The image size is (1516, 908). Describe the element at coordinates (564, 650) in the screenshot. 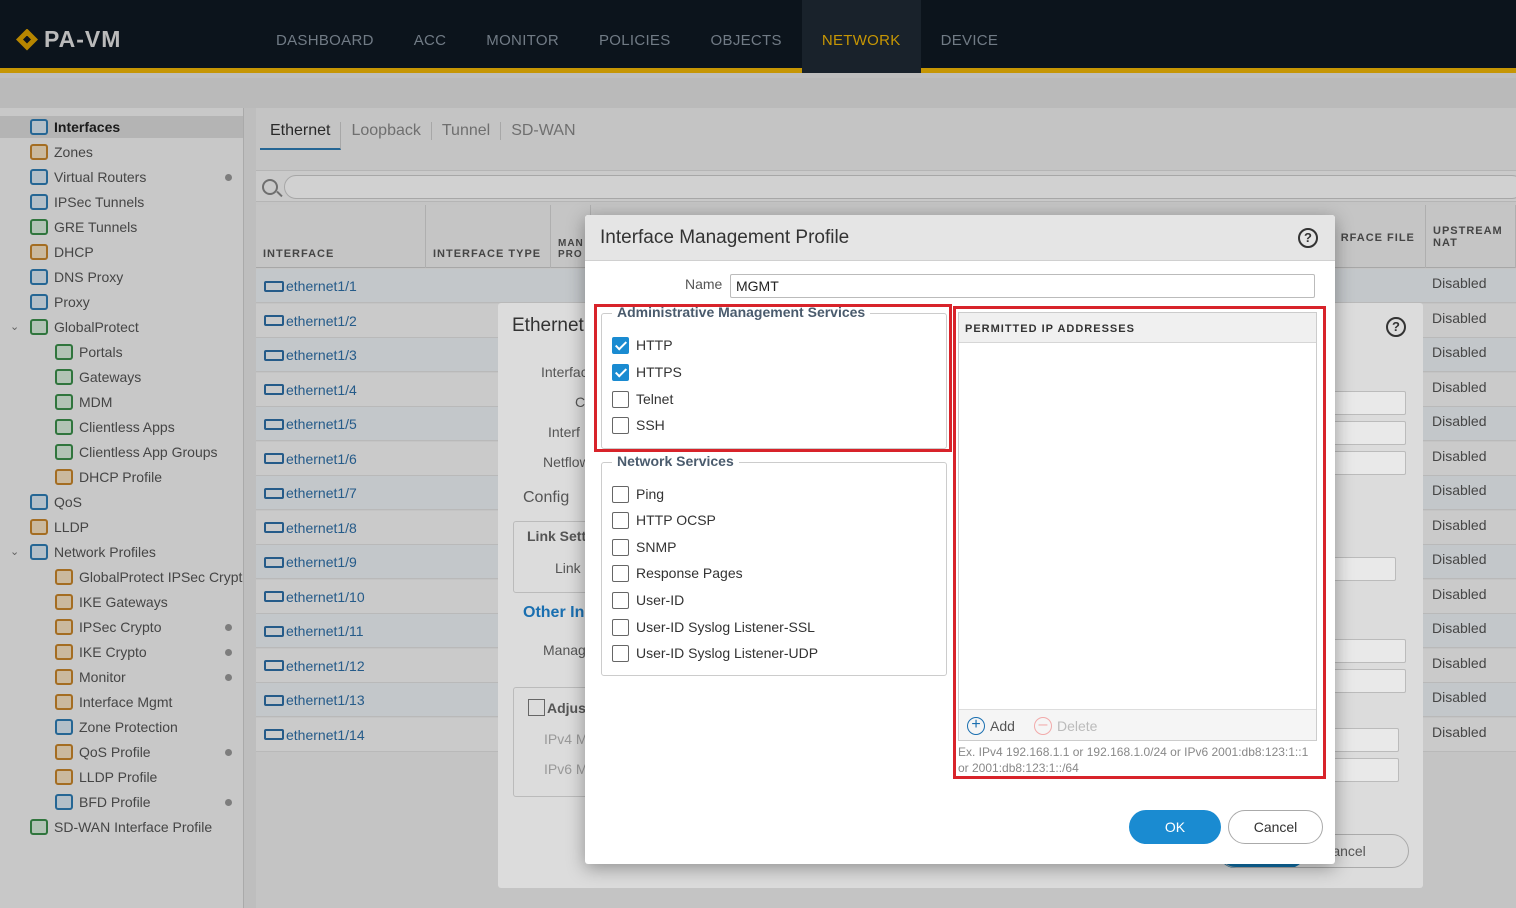

I see `management-profile-label: Manag` at that location.